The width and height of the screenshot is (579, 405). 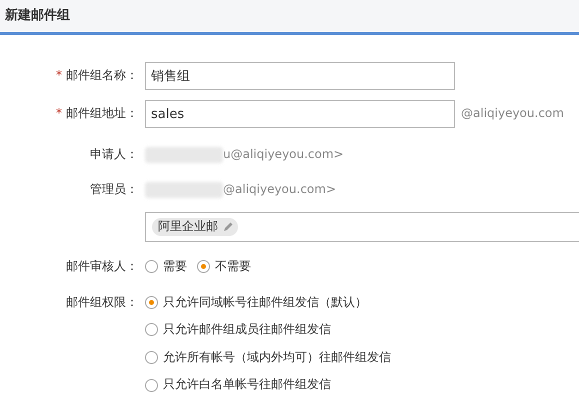 I want to click on admin-input: 阿里企业邮, so click(x=362, y=227).